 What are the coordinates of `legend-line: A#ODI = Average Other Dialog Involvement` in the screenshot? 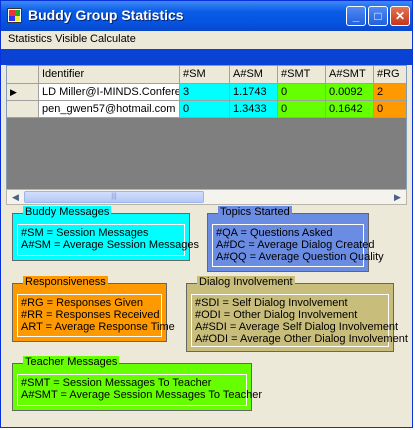 It's located at (301, 339).